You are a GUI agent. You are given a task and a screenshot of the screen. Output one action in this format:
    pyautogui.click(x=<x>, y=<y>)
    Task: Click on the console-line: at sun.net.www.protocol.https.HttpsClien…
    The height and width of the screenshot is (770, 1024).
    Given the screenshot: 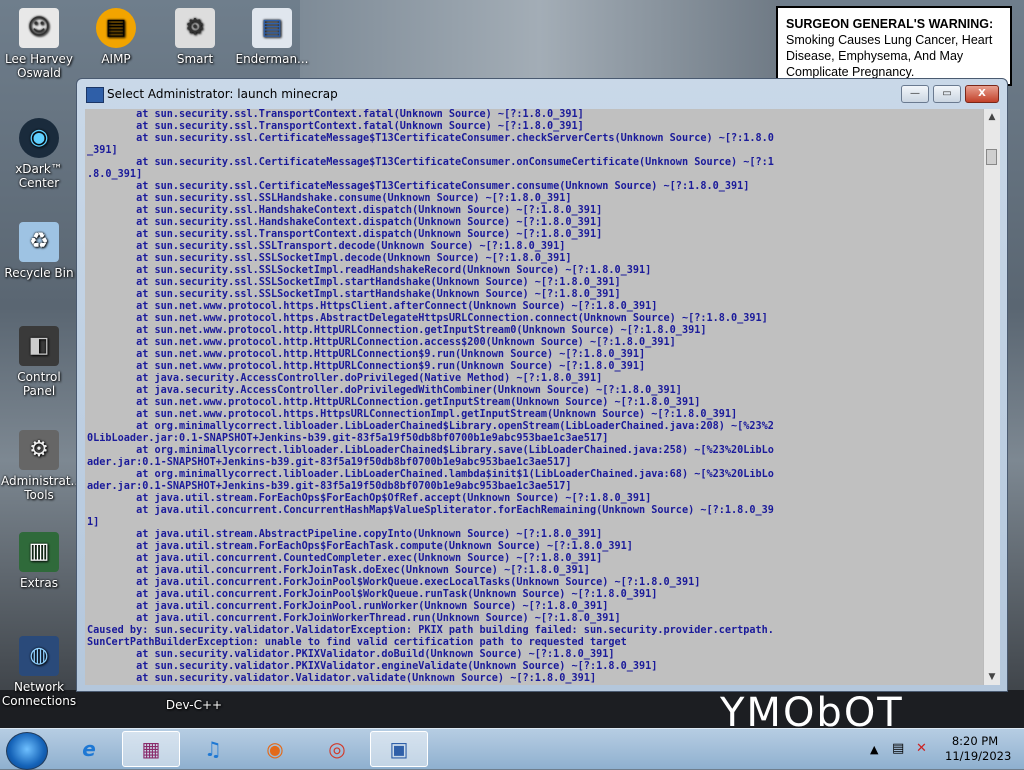 What is the action you would take?
    pyautogui.click(x=372, y=306)
    